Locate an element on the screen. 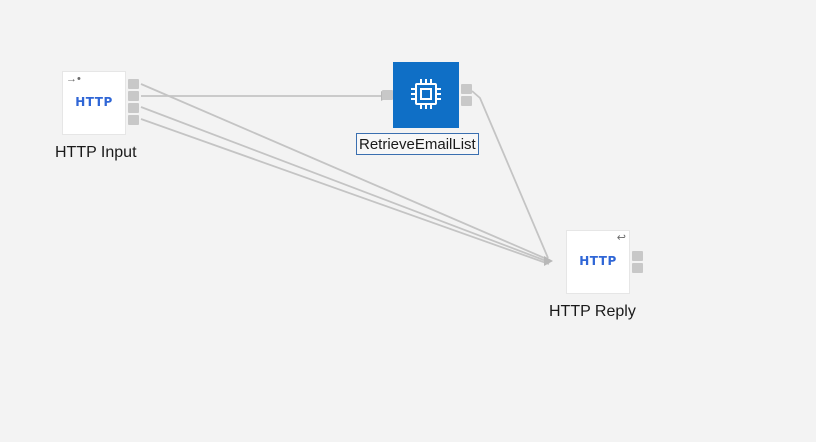  http-reply-out-terminal is located at coordinates (637, 256).